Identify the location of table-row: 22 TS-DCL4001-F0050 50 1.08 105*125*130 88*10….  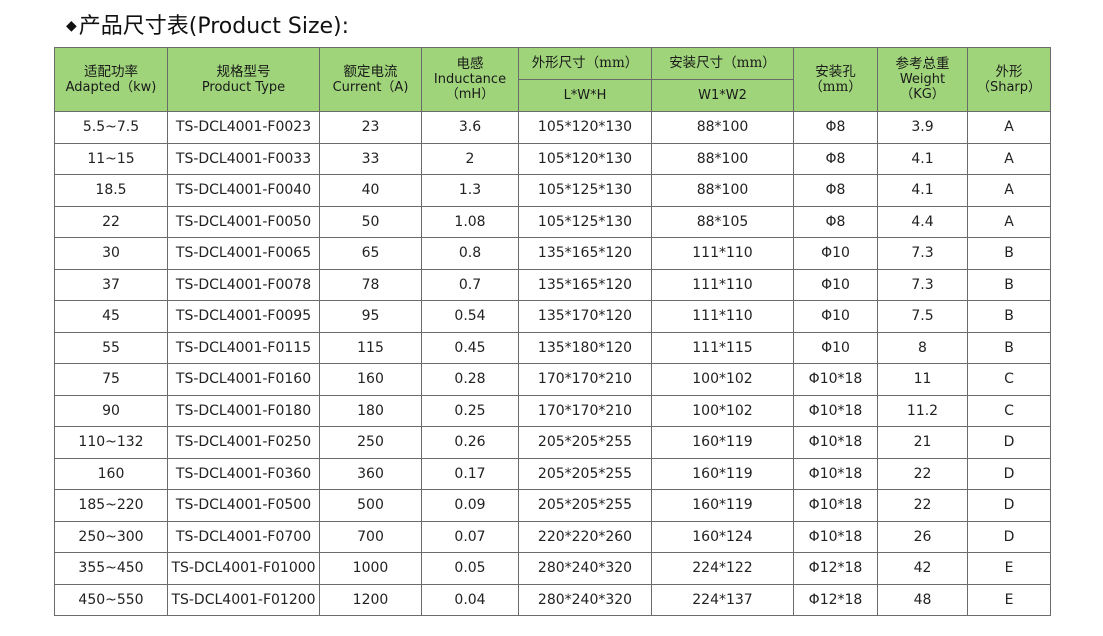
(552, 221).